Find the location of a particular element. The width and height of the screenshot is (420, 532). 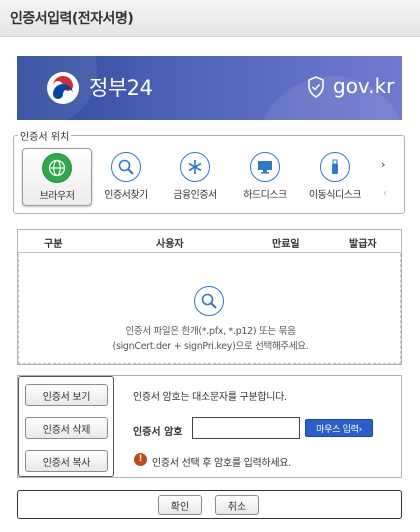

location-label: 인증서찾기 is located at coordinates (126, 195).